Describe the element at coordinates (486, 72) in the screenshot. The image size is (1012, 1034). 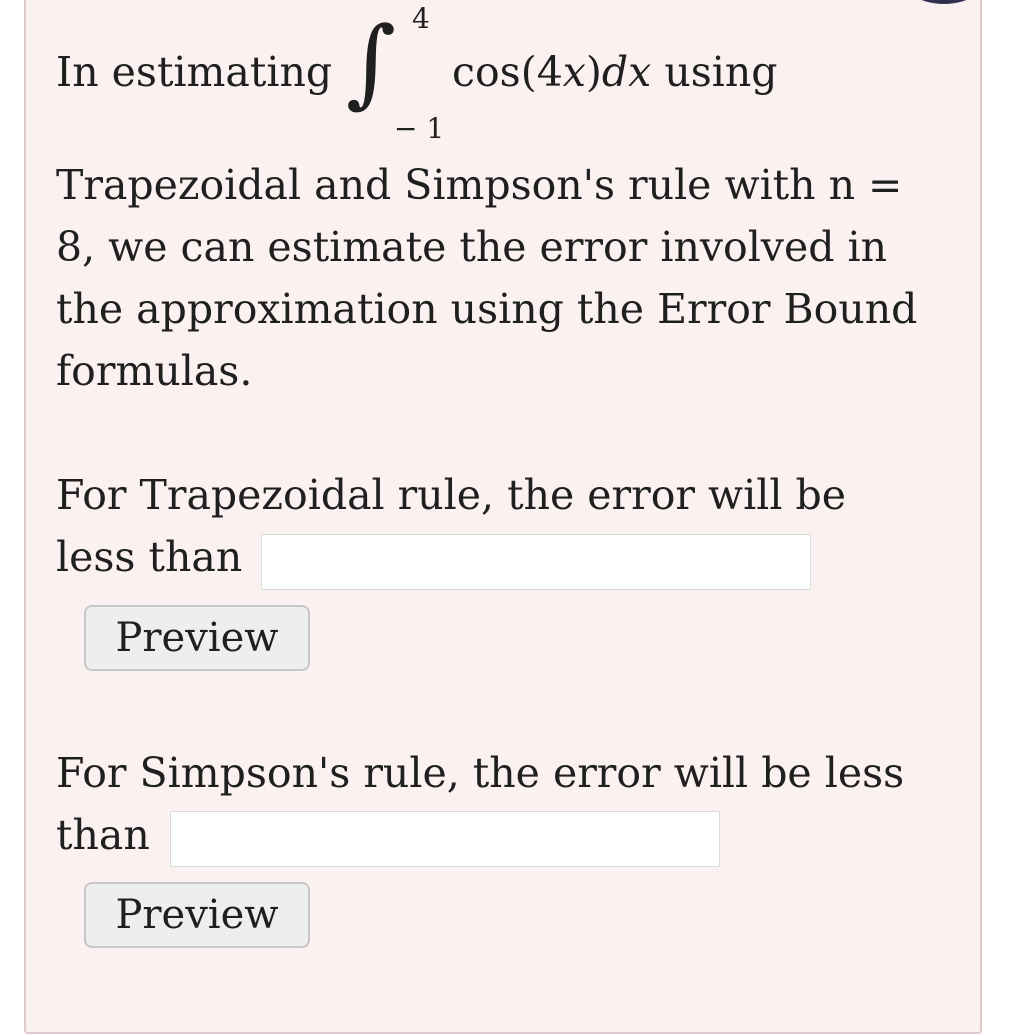
I see `integrand-function: cos` at that location.